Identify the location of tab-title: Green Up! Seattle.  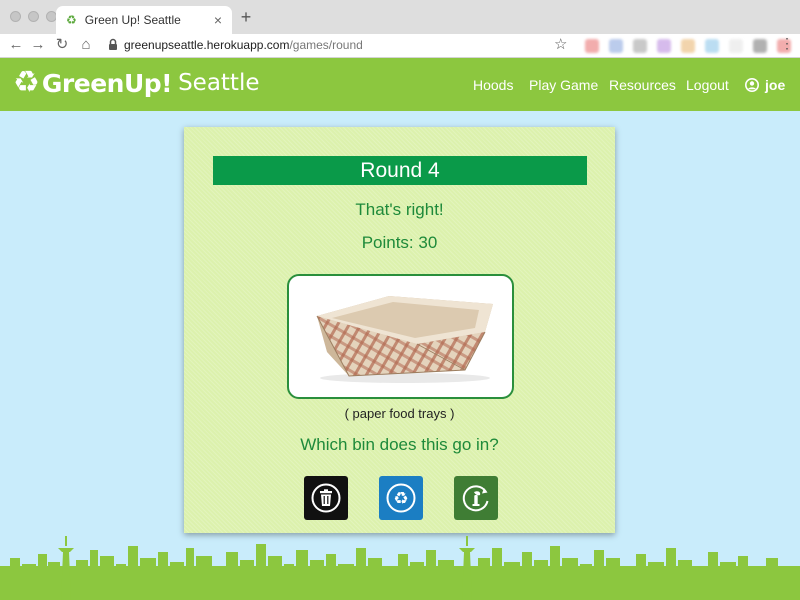
(132, 20).